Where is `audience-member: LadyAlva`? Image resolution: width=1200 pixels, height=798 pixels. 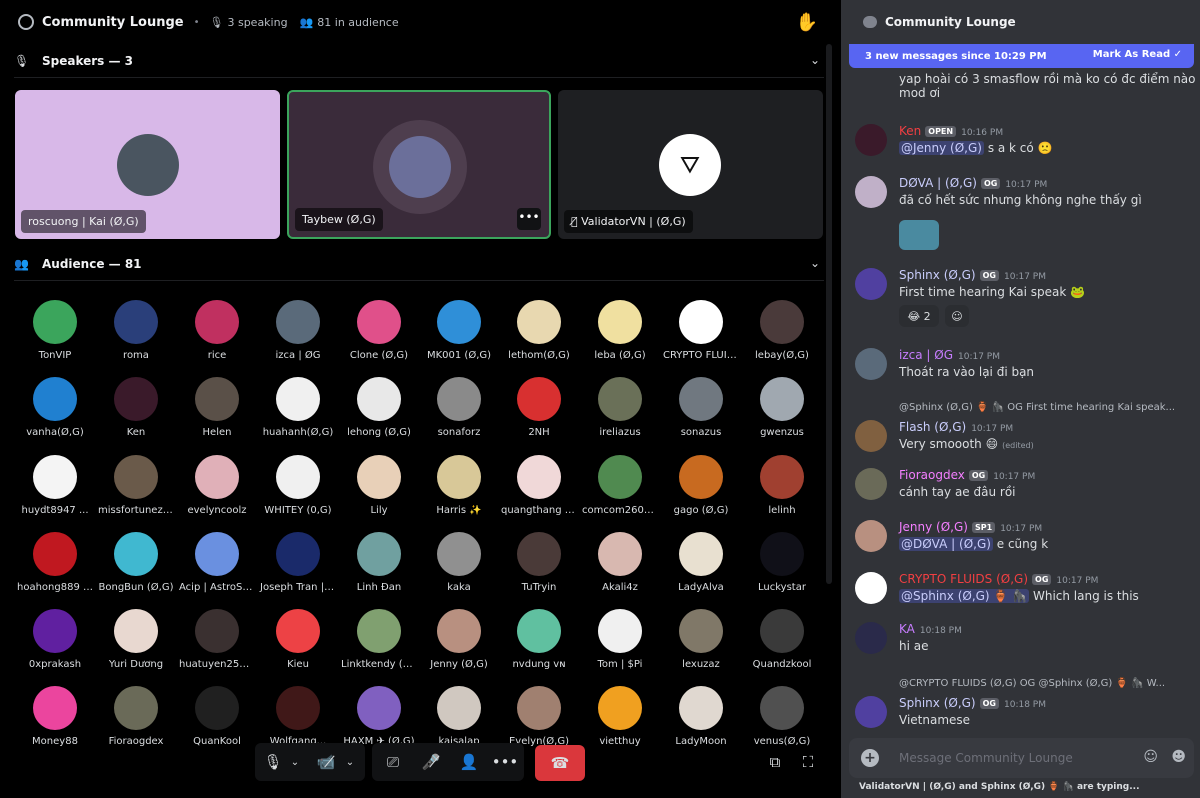 audience-member: LadyAlva is located at coordinates (701, 562).